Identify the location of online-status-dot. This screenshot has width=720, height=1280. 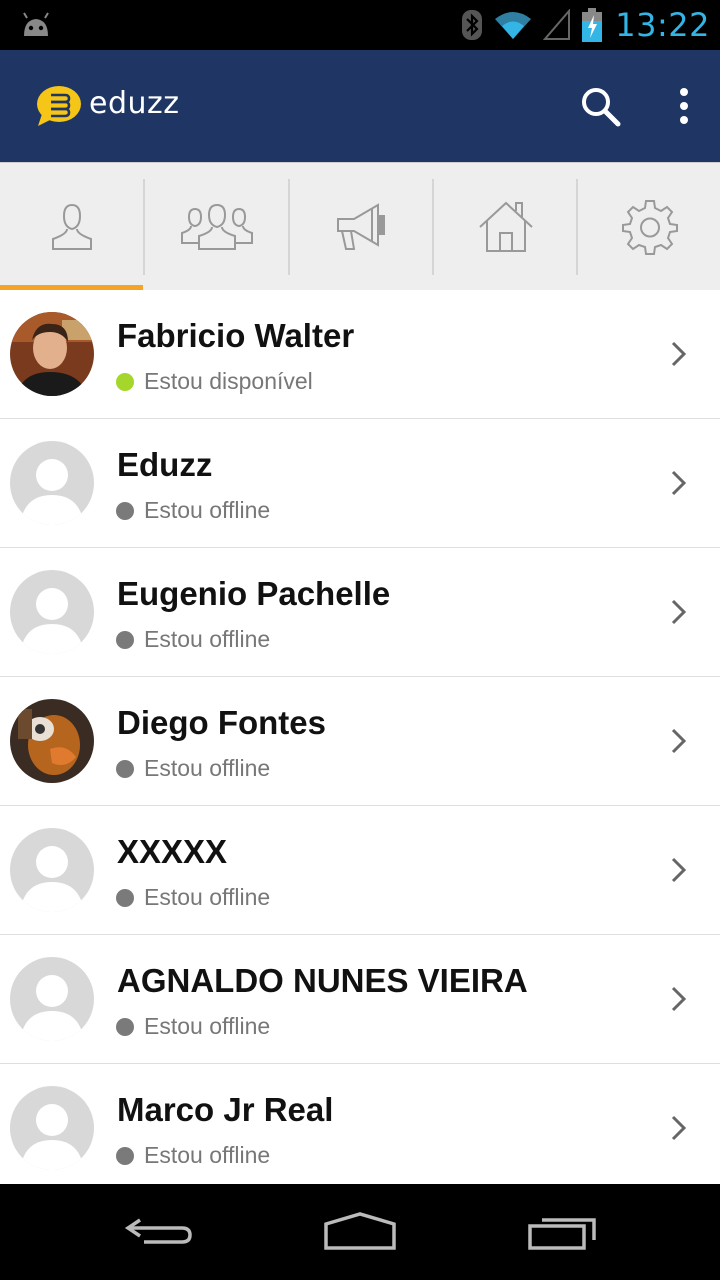
(125, 382).